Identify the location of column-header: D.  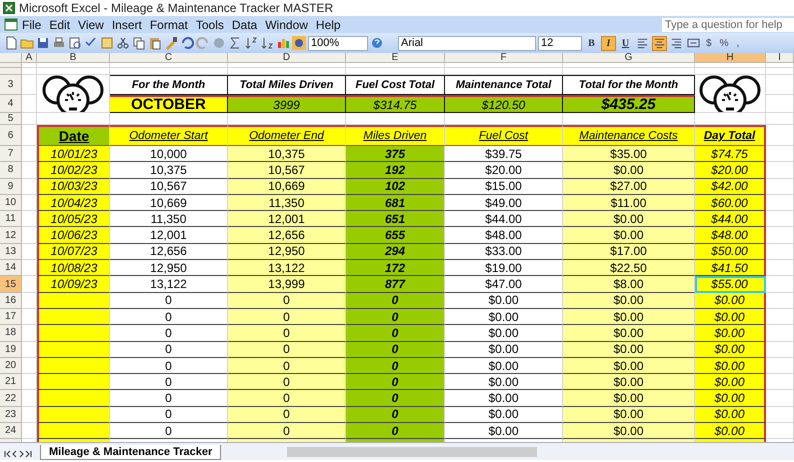
(287, 58).